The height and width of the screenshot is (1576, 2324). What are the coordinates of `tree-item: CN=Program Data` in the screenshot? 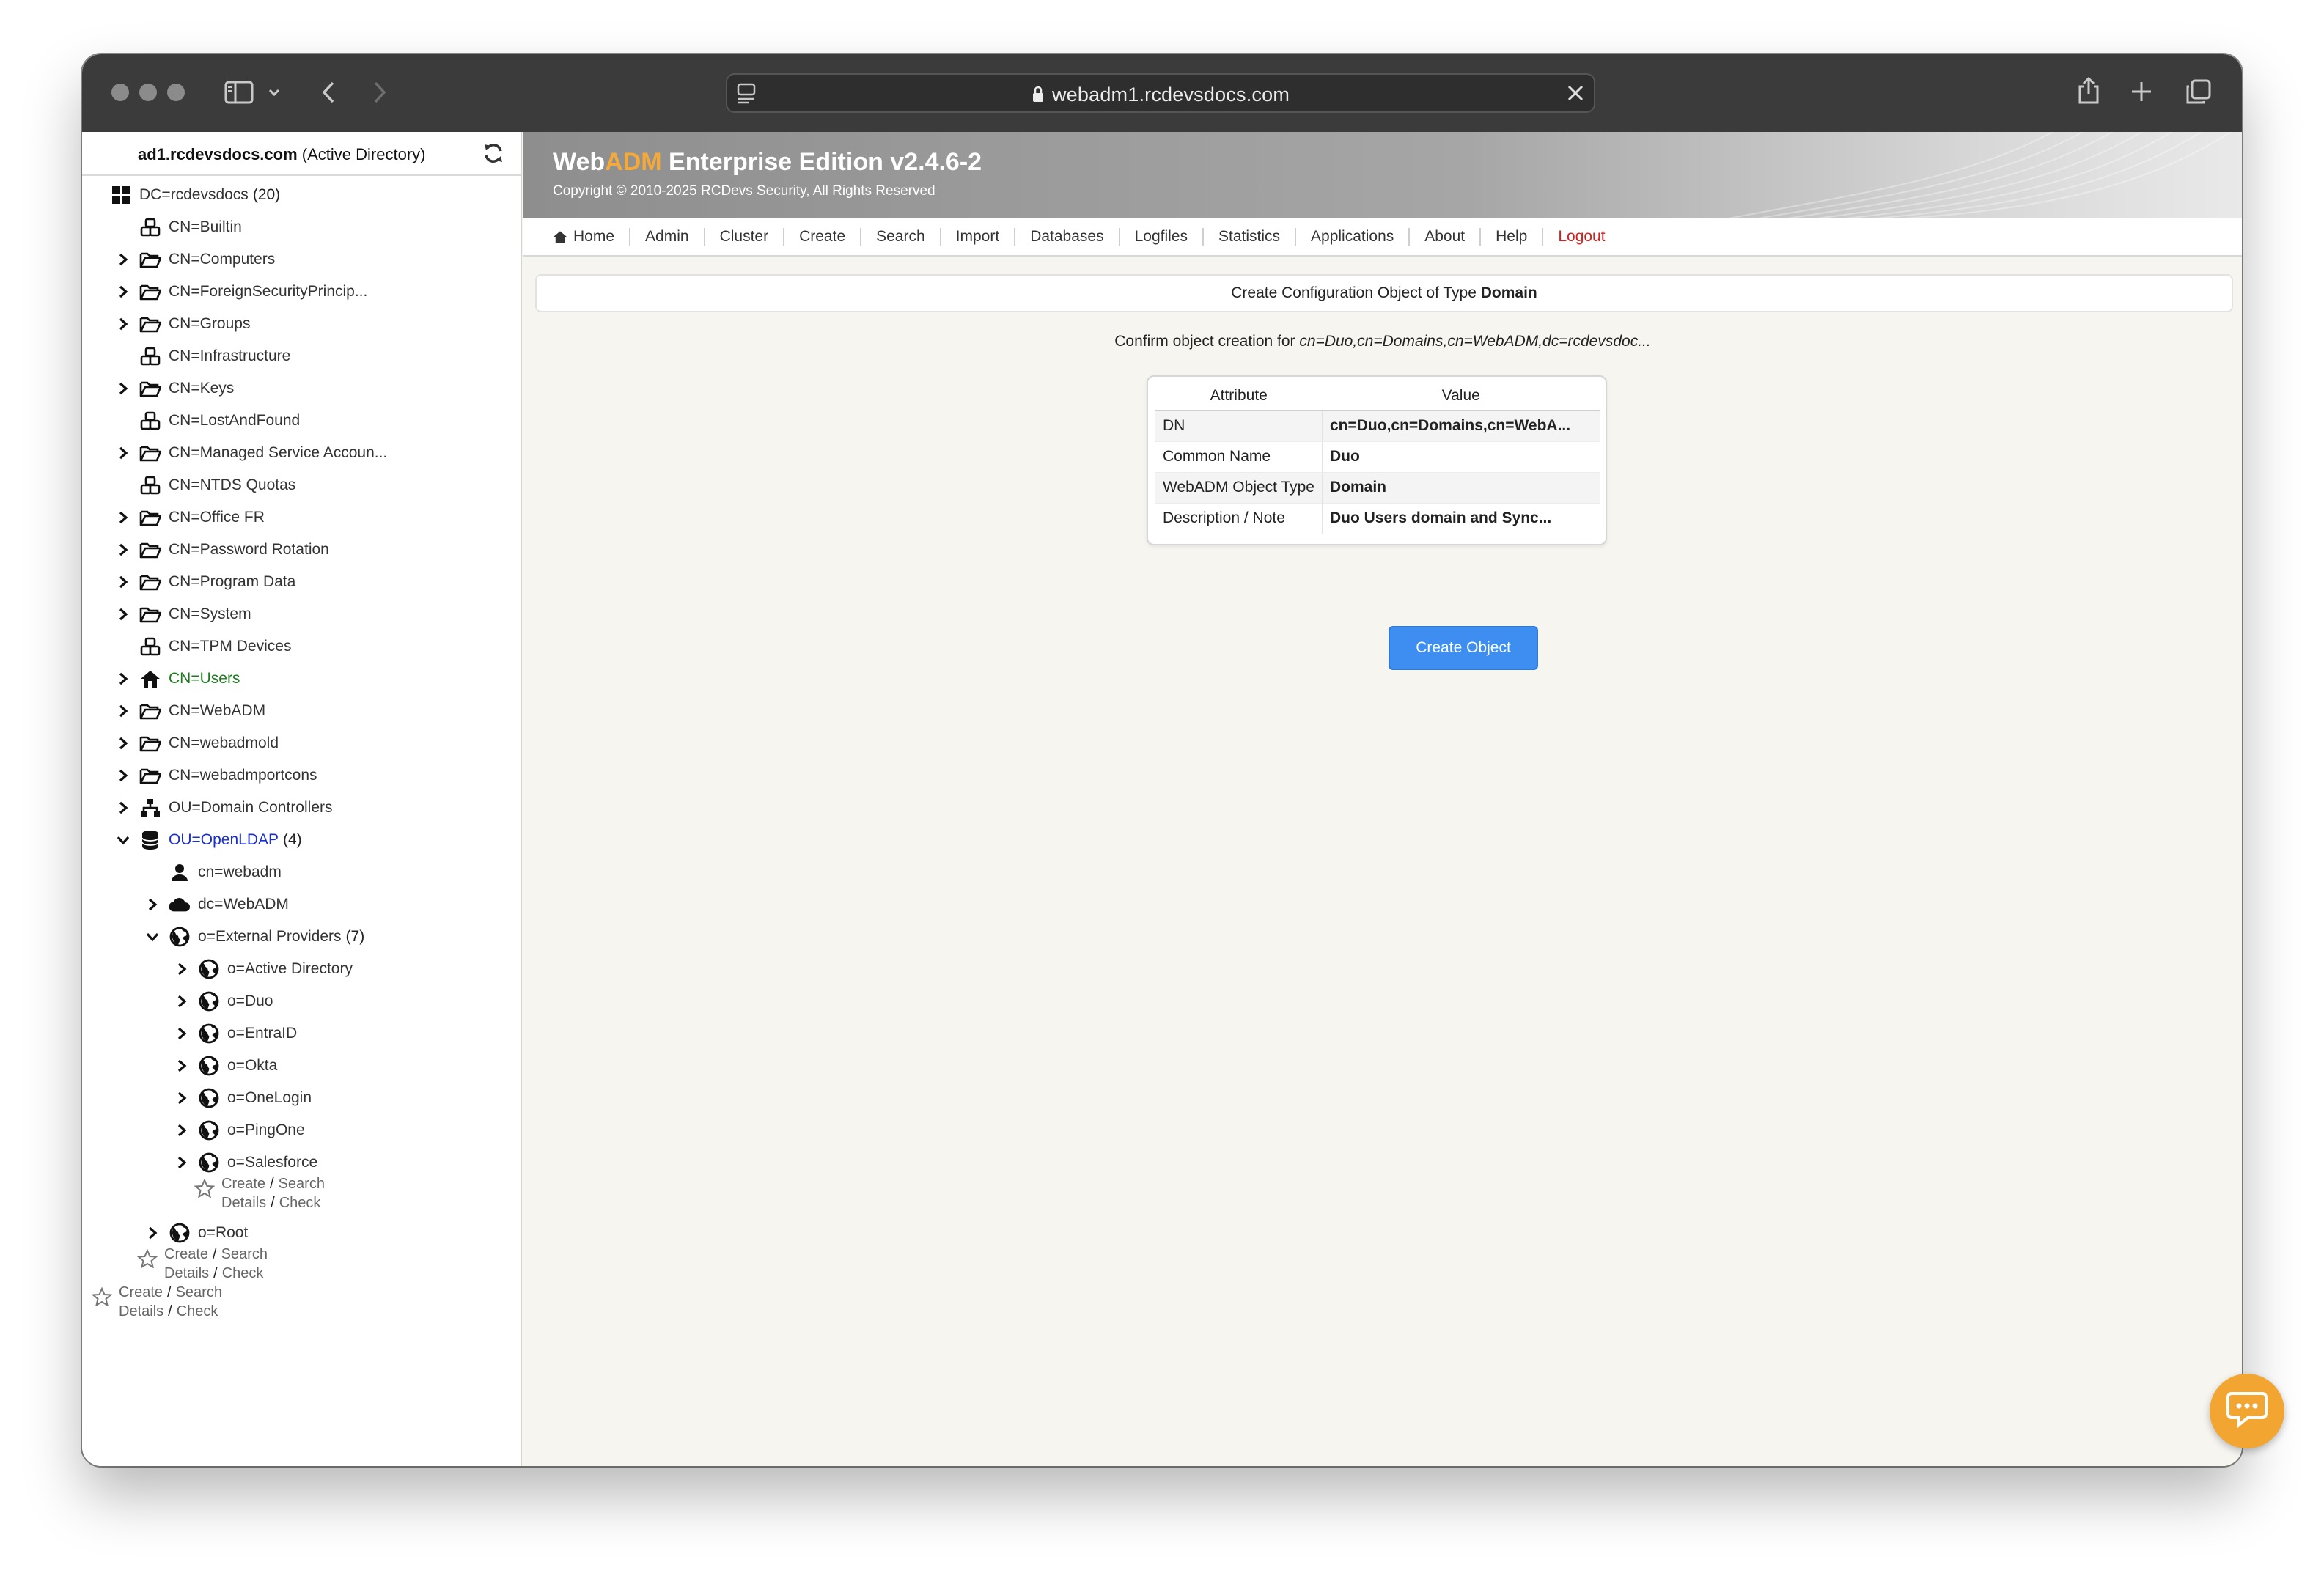 It's located at (205, 582).